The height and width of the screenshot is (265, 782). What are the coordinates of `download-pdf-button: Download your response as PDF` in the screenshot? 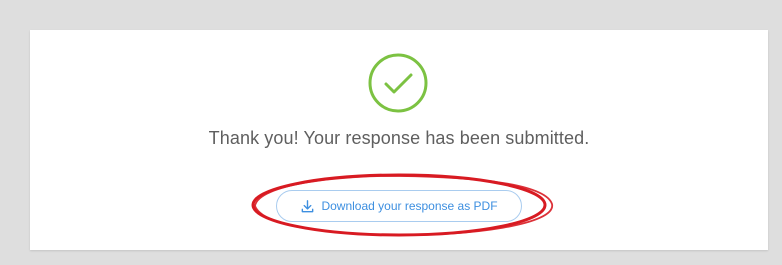 It's located at (399, 206).